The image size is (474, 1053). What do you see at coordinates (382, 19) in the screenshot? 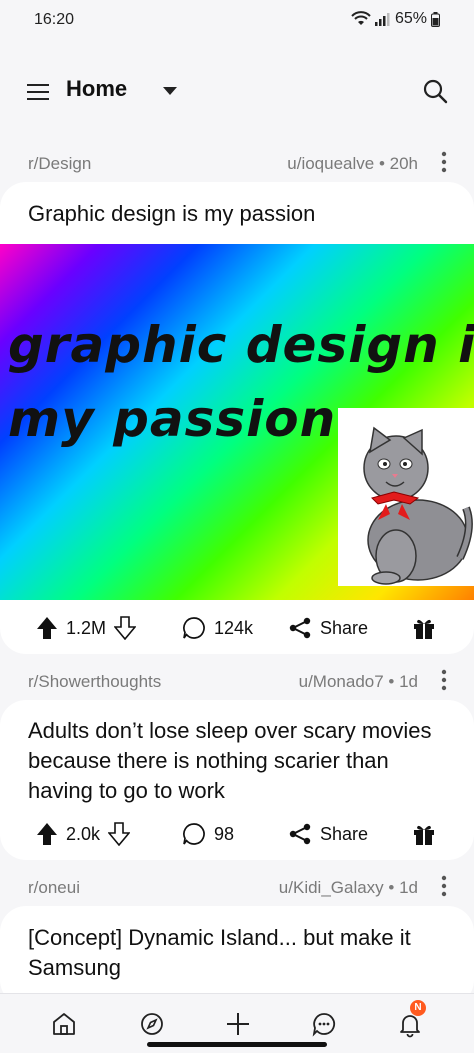
I see `signal-icon` at bounding box center [382, 19].